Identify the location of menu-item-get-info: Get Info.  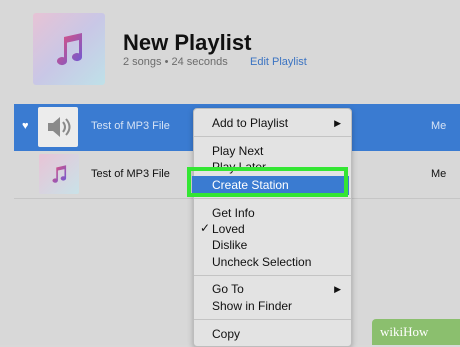
(233, 213).